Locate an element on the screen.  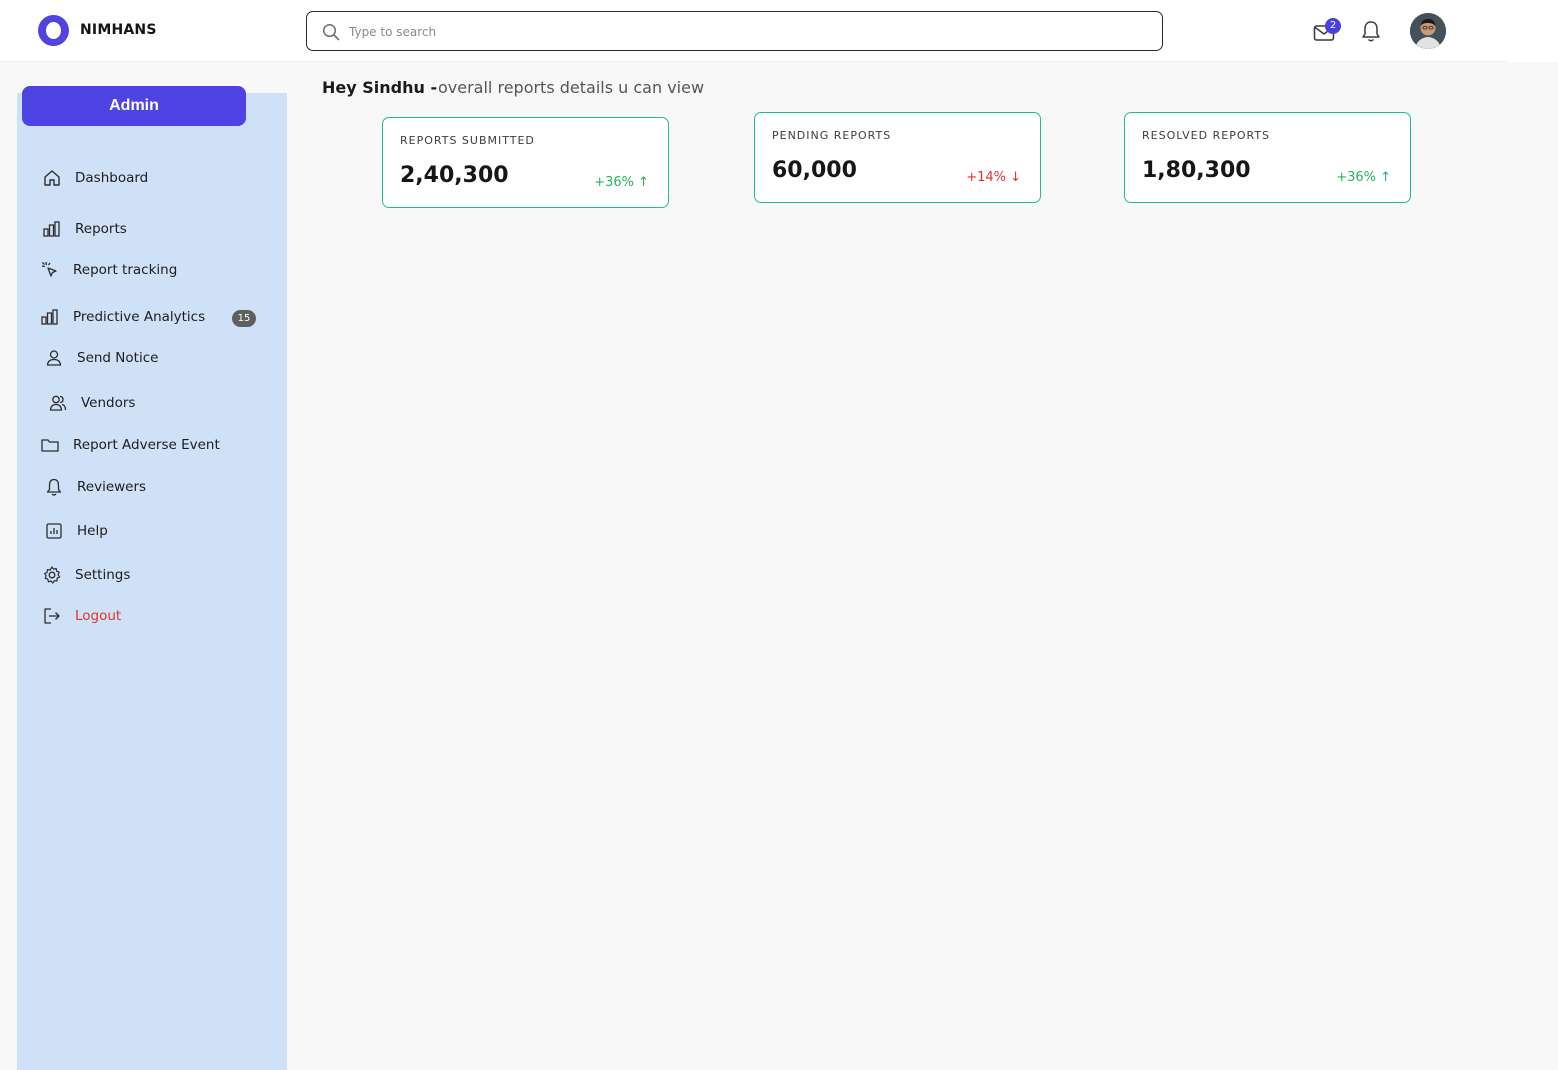
stat-title: REPORTS SUBMITTED is located at coordinates (467, 140).